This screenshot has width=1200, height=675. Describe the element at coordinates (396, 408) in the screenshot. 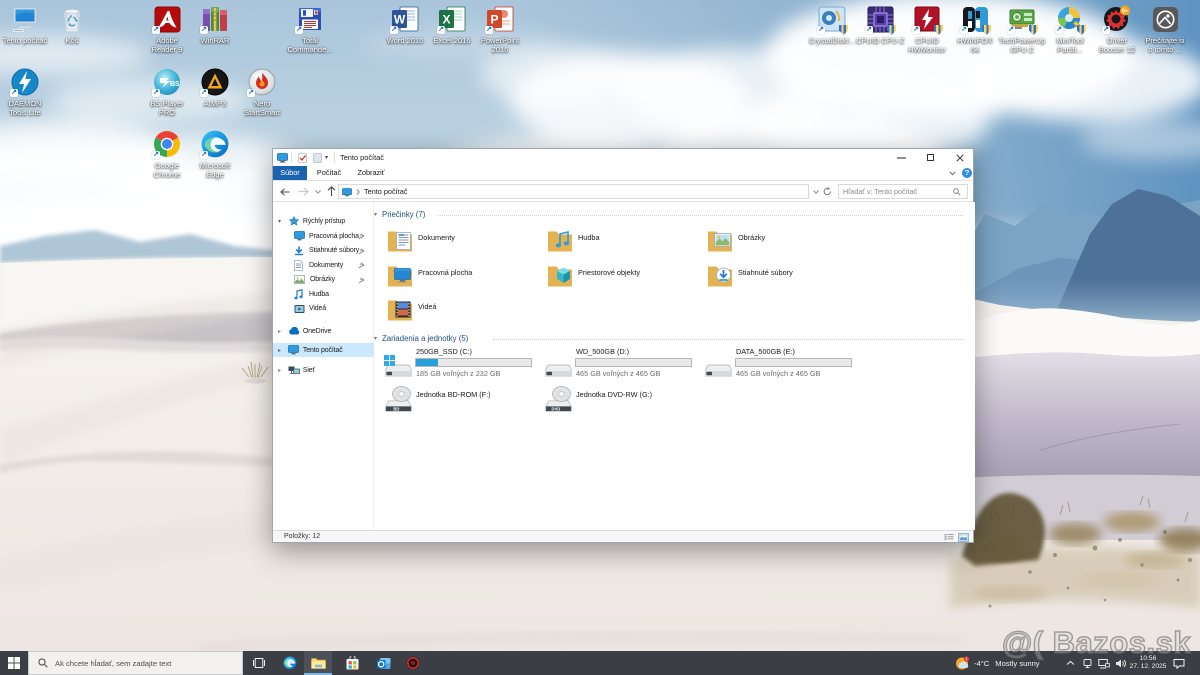

I see `svg-text: BD` at that location.